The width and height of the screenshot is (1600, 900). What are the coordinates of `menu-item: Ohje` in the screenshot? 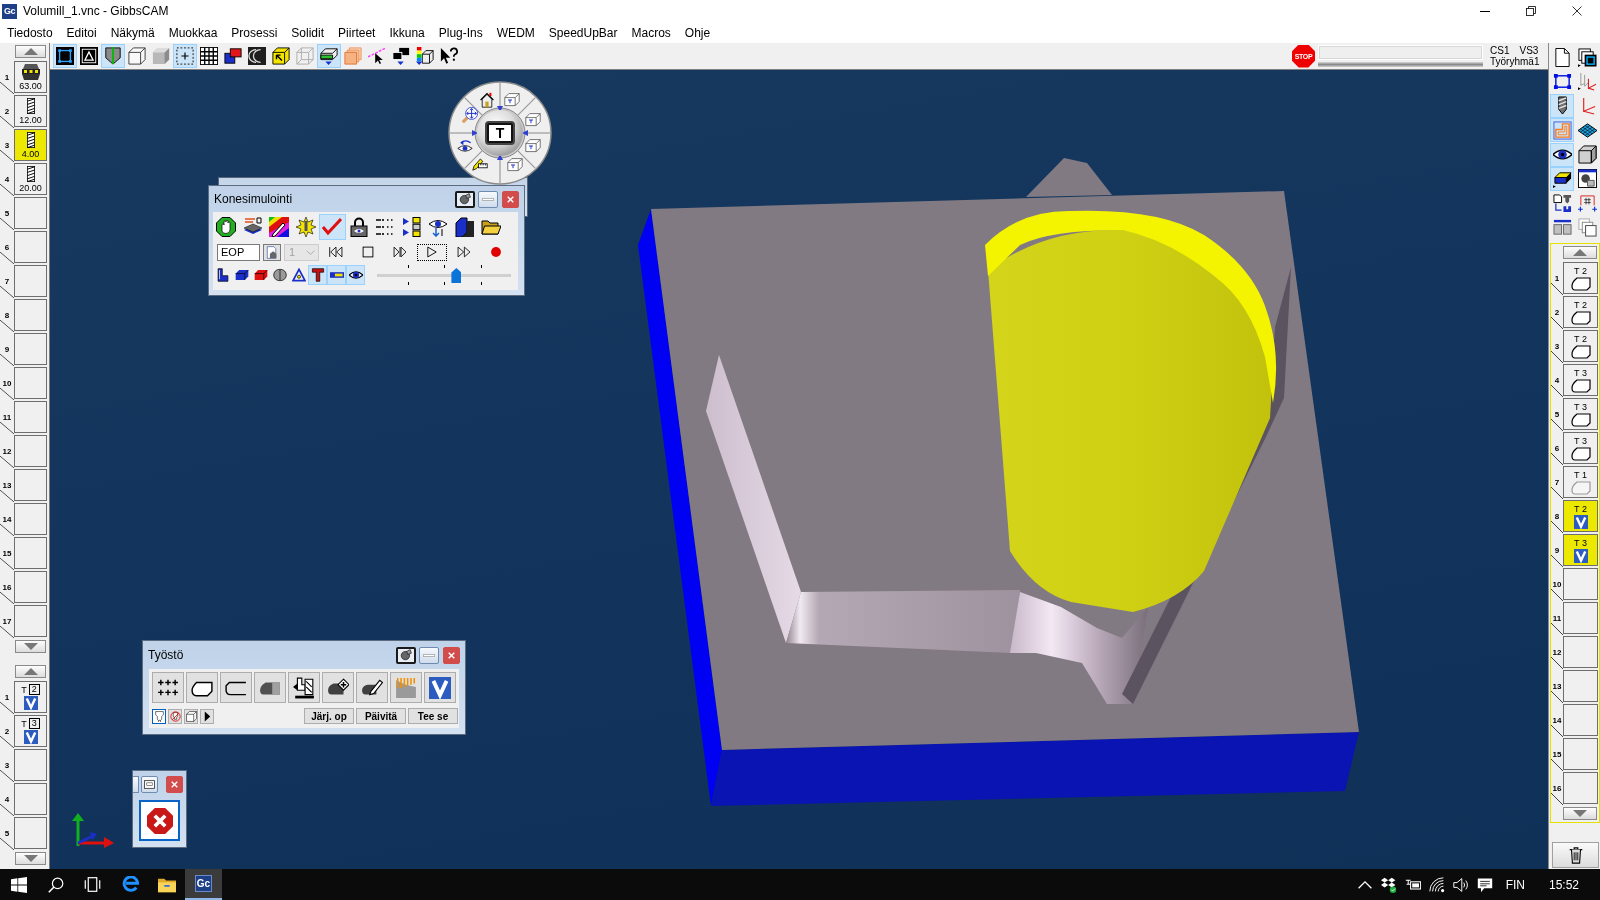 It's located at (697, 32).